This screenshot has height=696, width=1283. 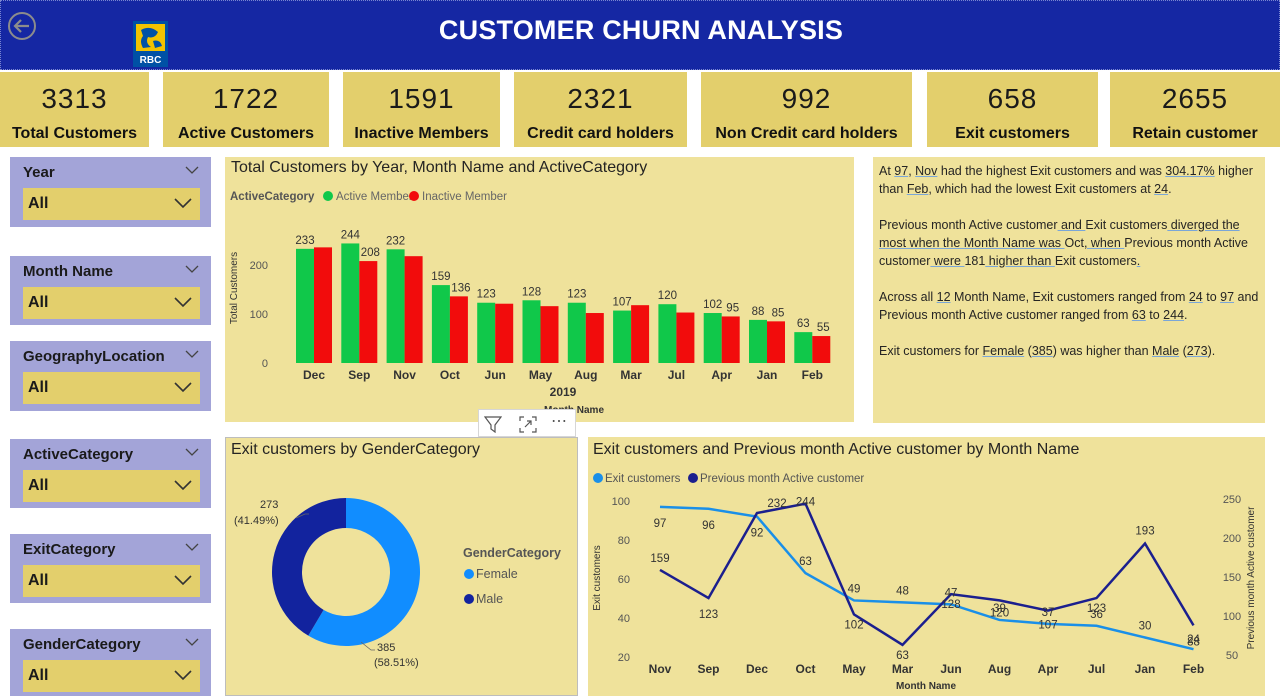 I want to click on insight-highlight: higher than, so click(x=1020, y=261).